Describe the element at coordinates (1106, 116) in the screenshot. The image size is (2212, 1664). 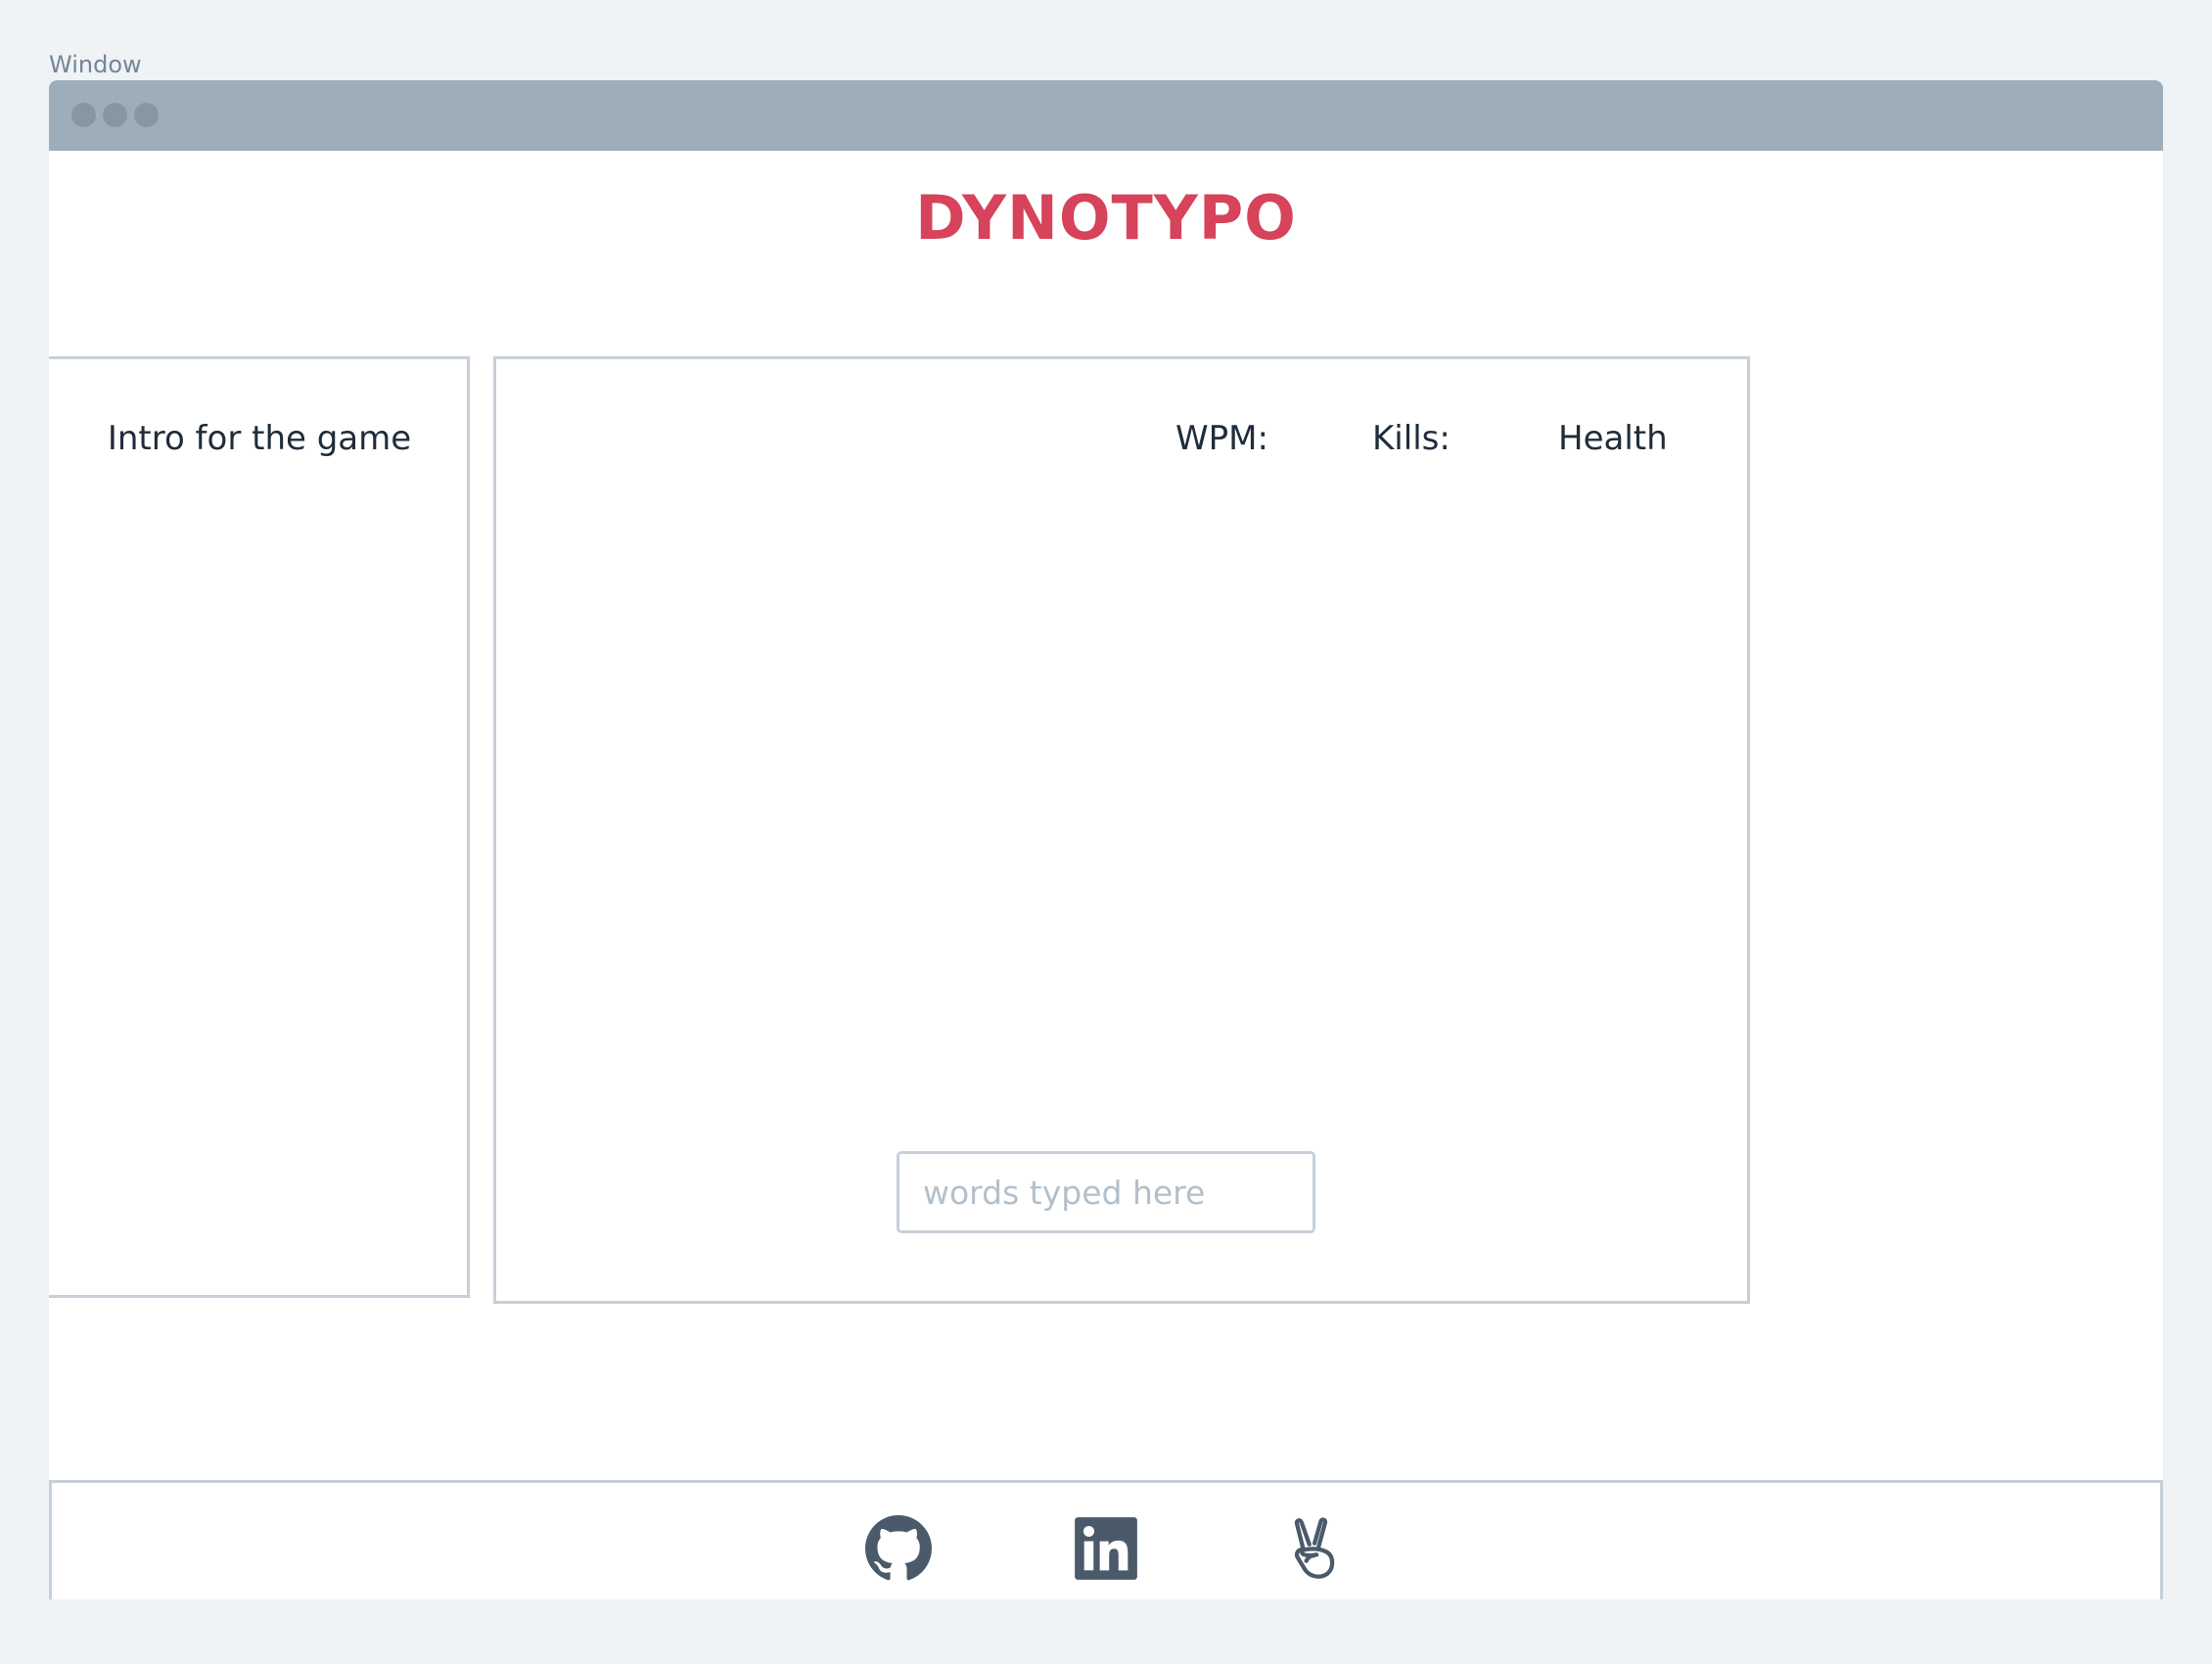
I see `window-titlebar` at that location.